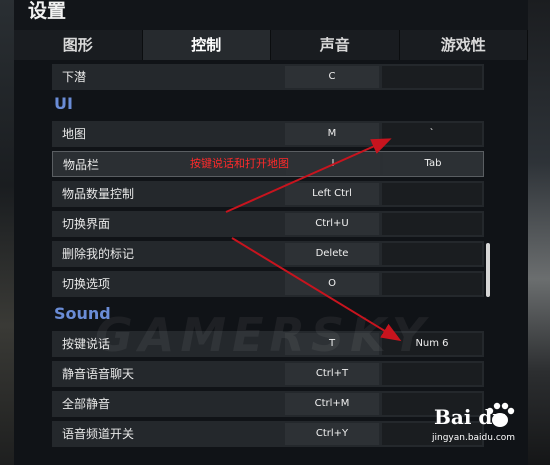 The image size is (550, 465). Describe the element at coordinates (332, 194) in the screenshot. I see `primary-key-button: Left Ctrl` at that location.